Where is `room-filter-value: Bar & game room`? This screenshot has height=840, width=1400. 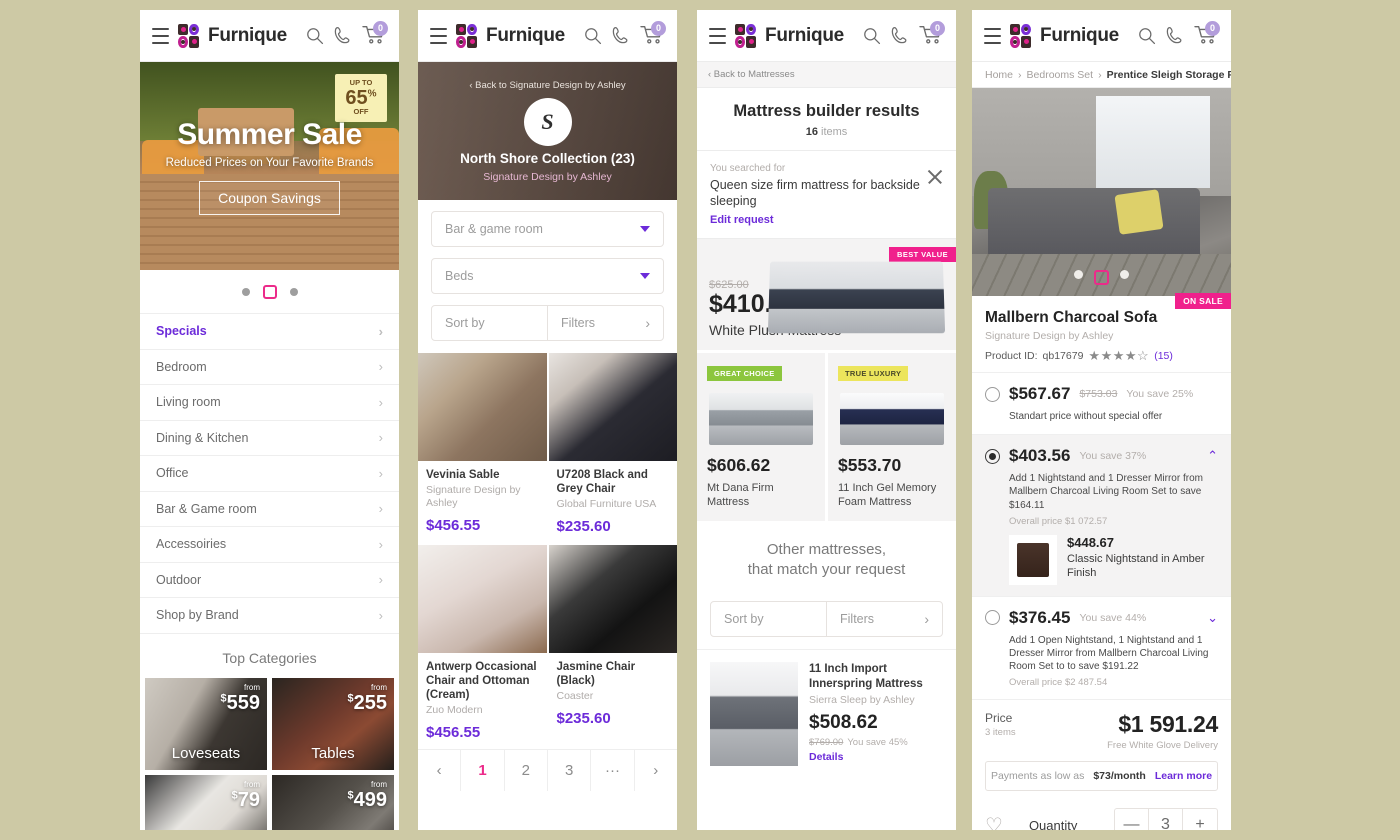
room-filter-value: Bar & game room is located at coordinates (494, 229).